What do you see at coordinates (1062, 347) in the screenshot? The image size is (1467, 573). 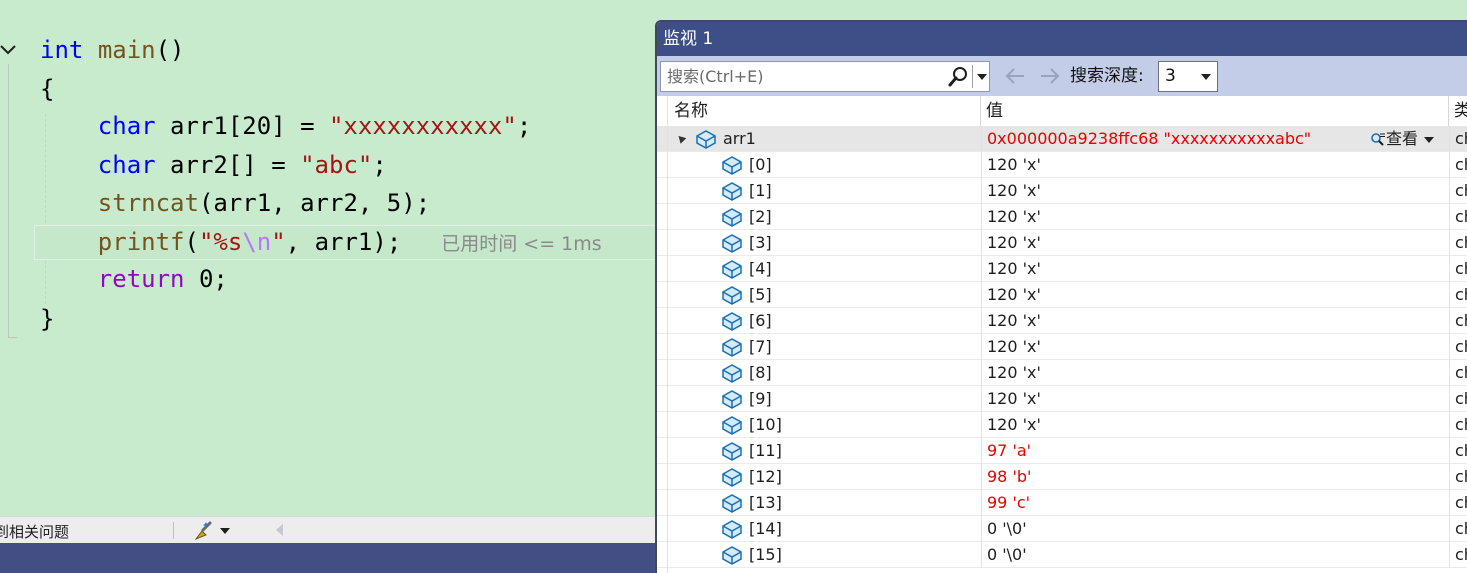 I see `watch-row: [7] 120 'x' ch` at bounding box center [1062, 347].